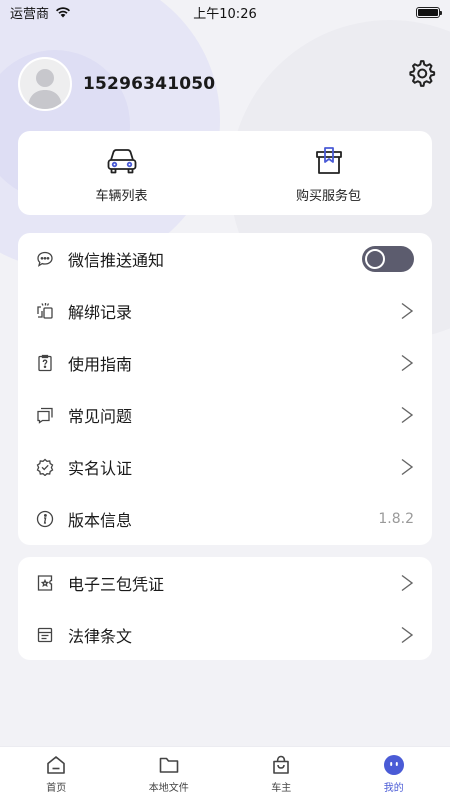 The image size is (450, 800). I want to click on status-bar: 运营商 上午10:26, so click(225, 12).